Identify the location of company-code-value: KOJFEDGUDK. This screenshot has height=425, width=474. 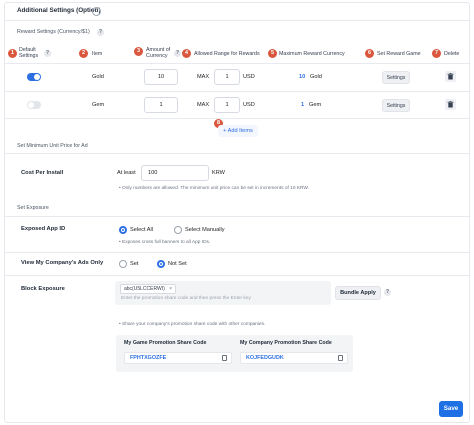
(265, 358).